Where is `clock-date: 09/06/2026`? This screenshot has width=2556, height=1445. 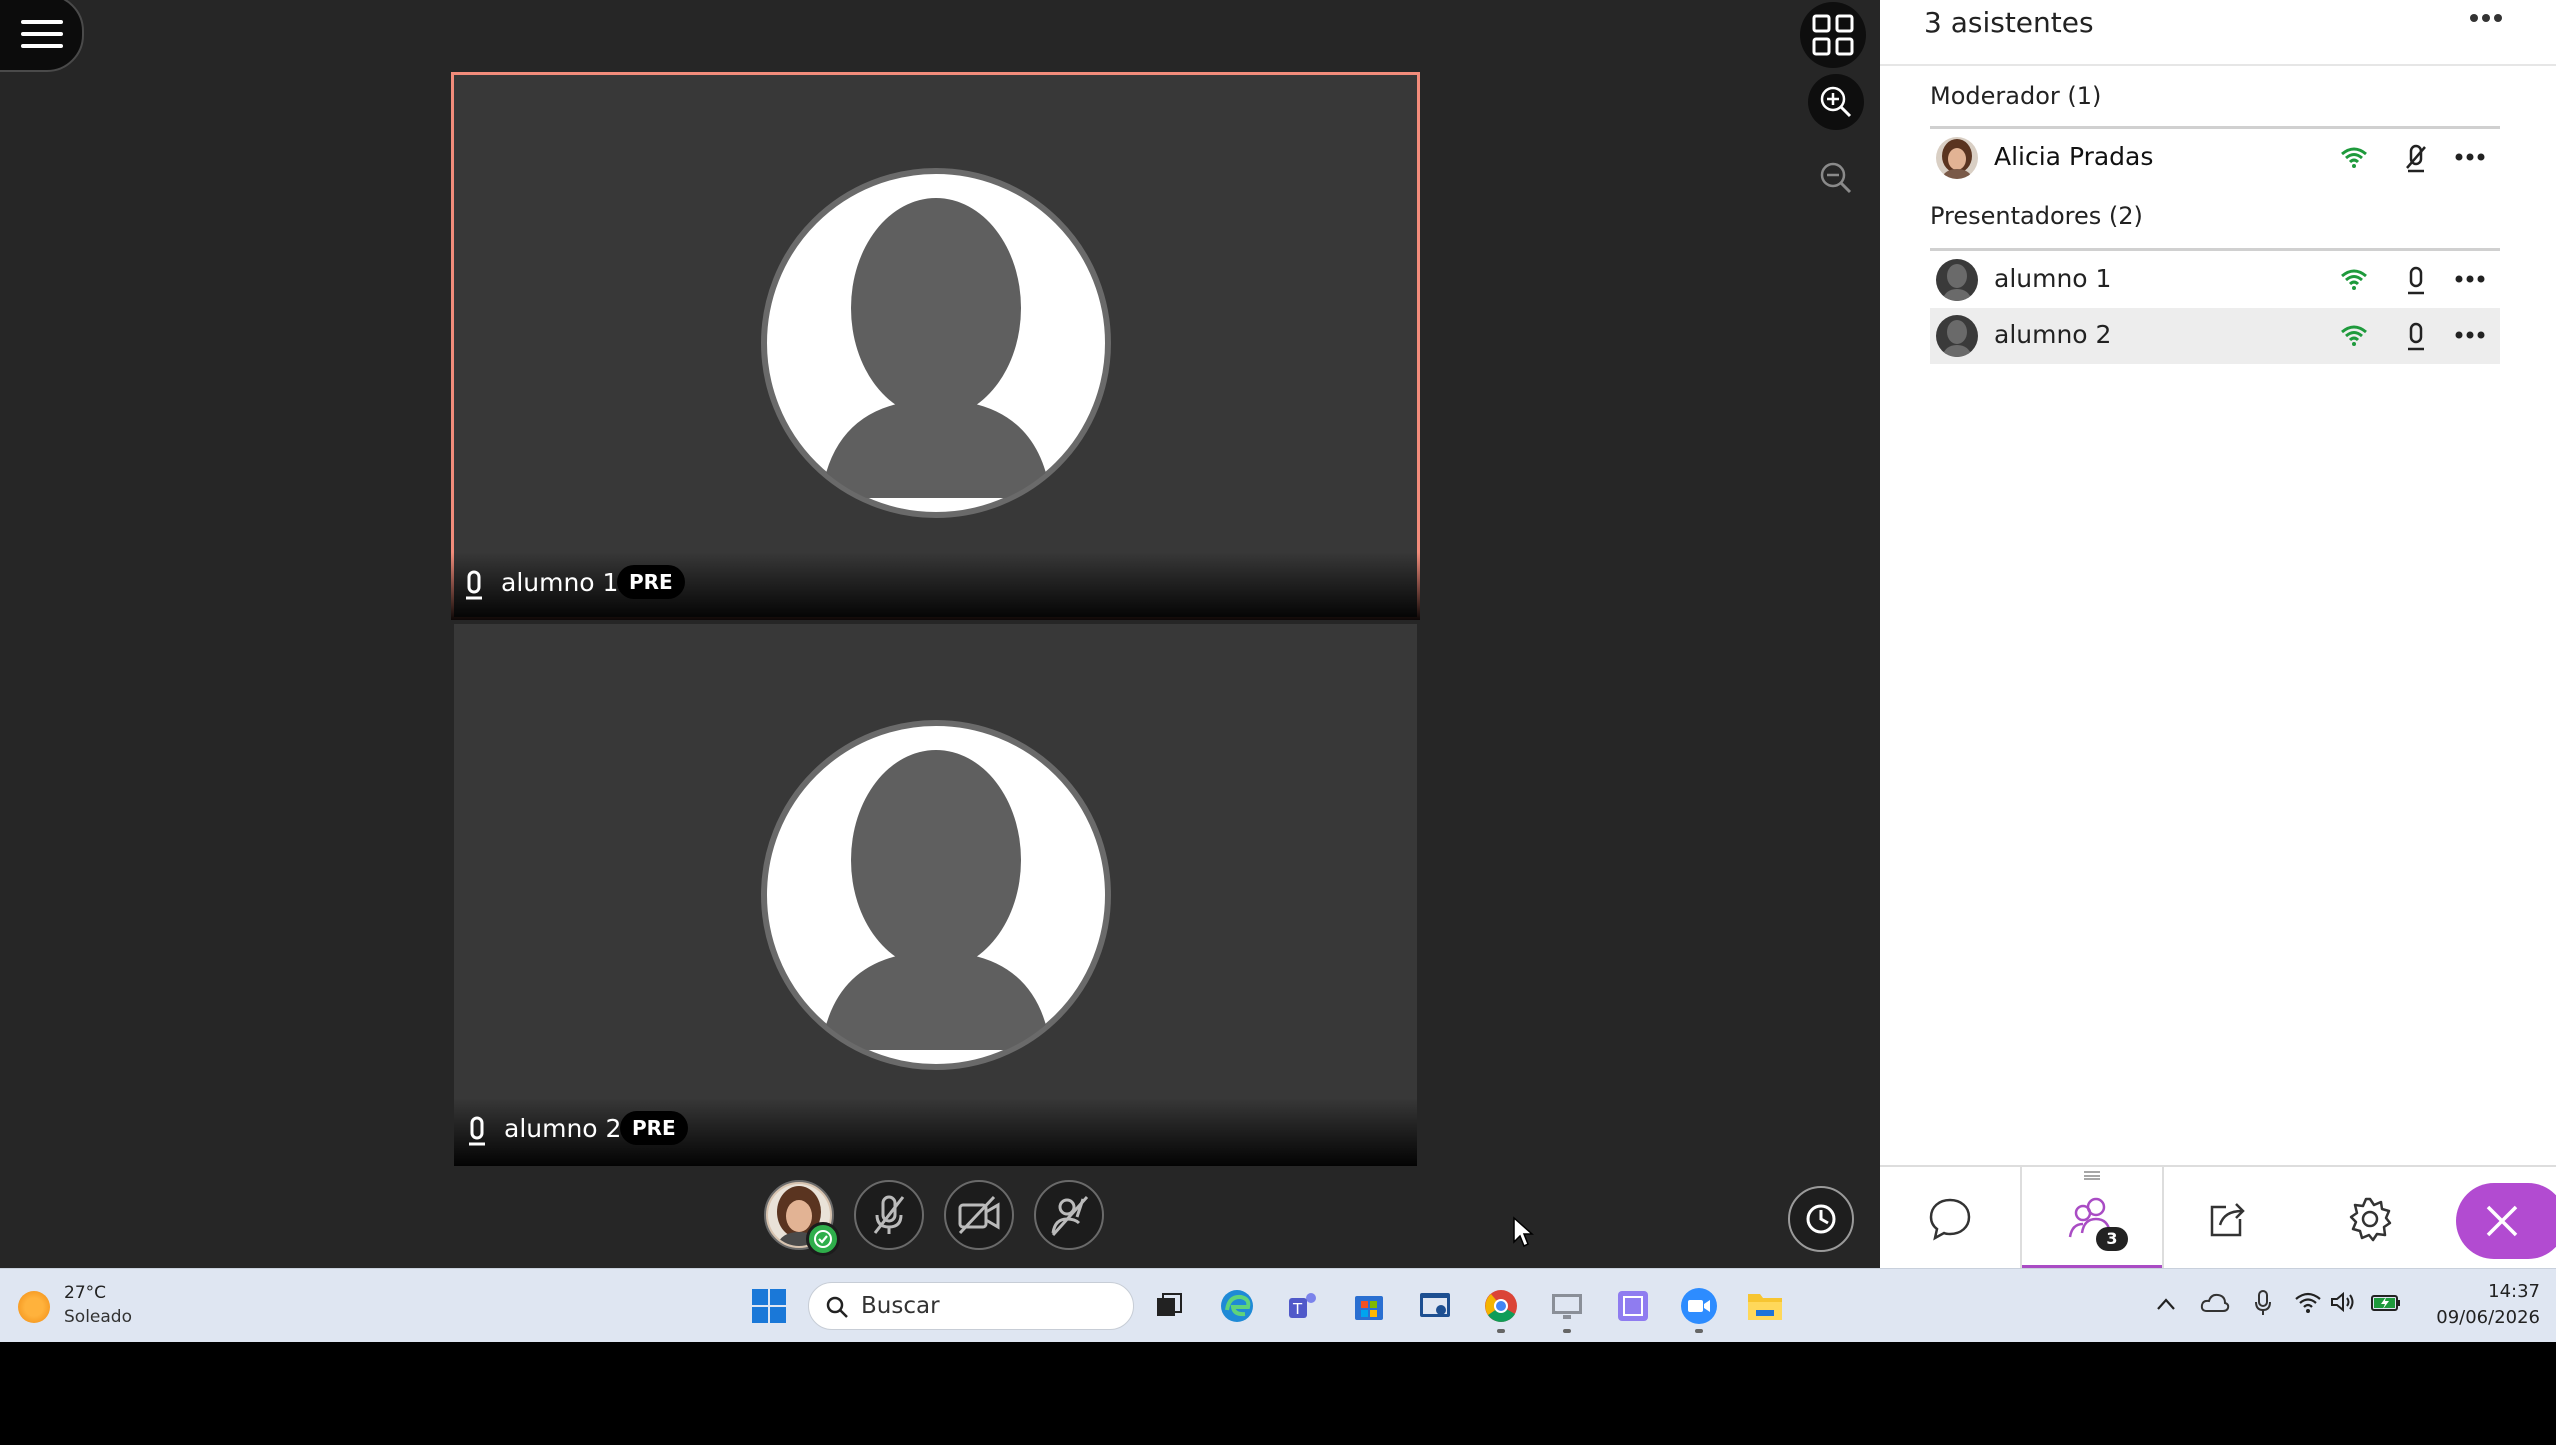
clock-date: 09/06/2026 is located at coordinates (2475, 1317).